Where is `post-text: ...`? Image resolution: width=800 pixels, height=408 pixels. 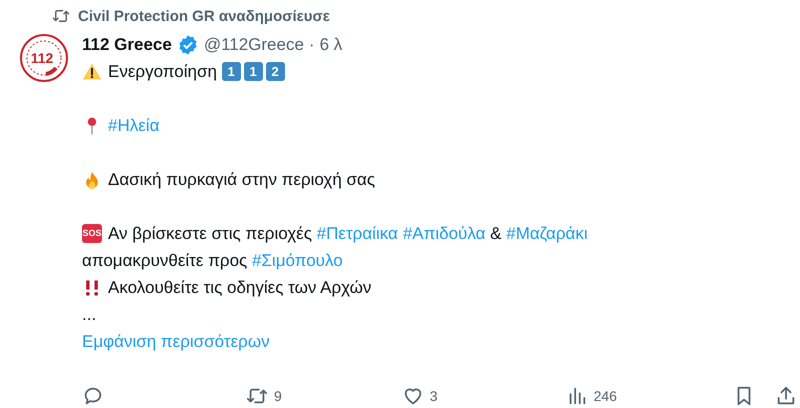 post-text: ... is located at coordinates (89, 314).